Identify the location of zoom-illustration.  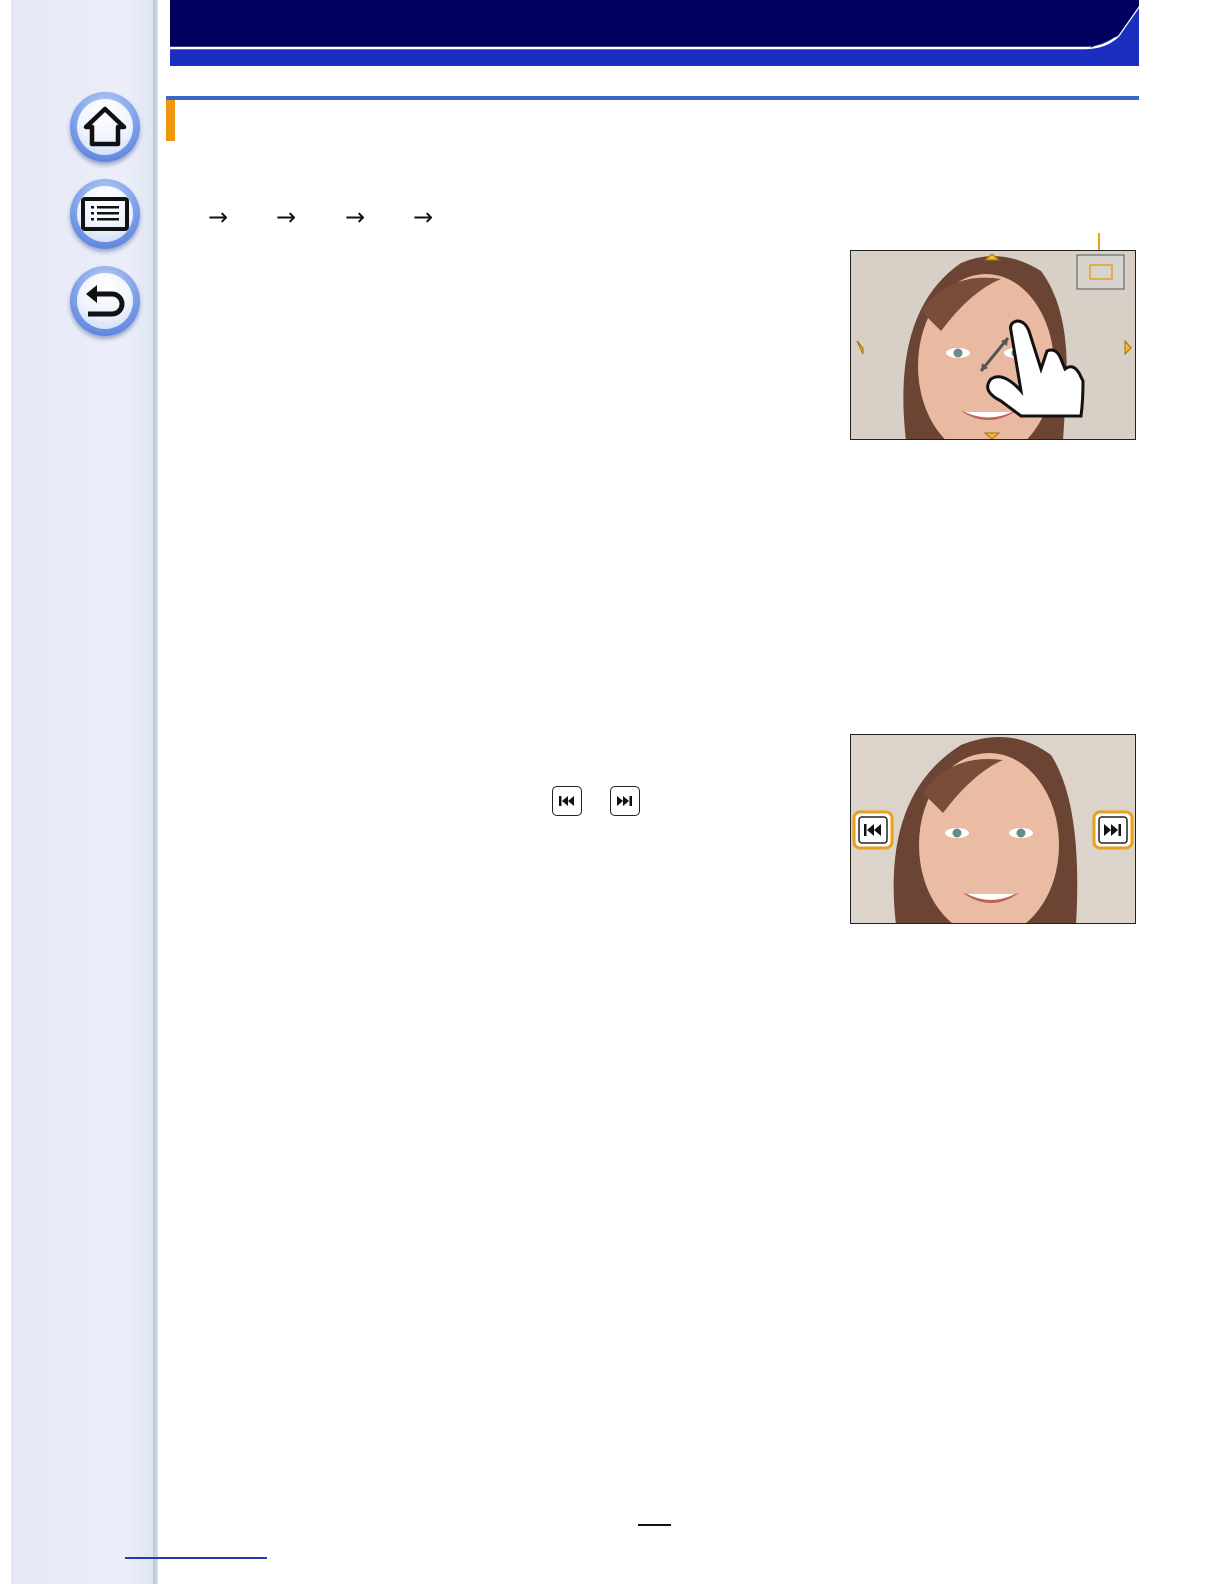
(993, 345).